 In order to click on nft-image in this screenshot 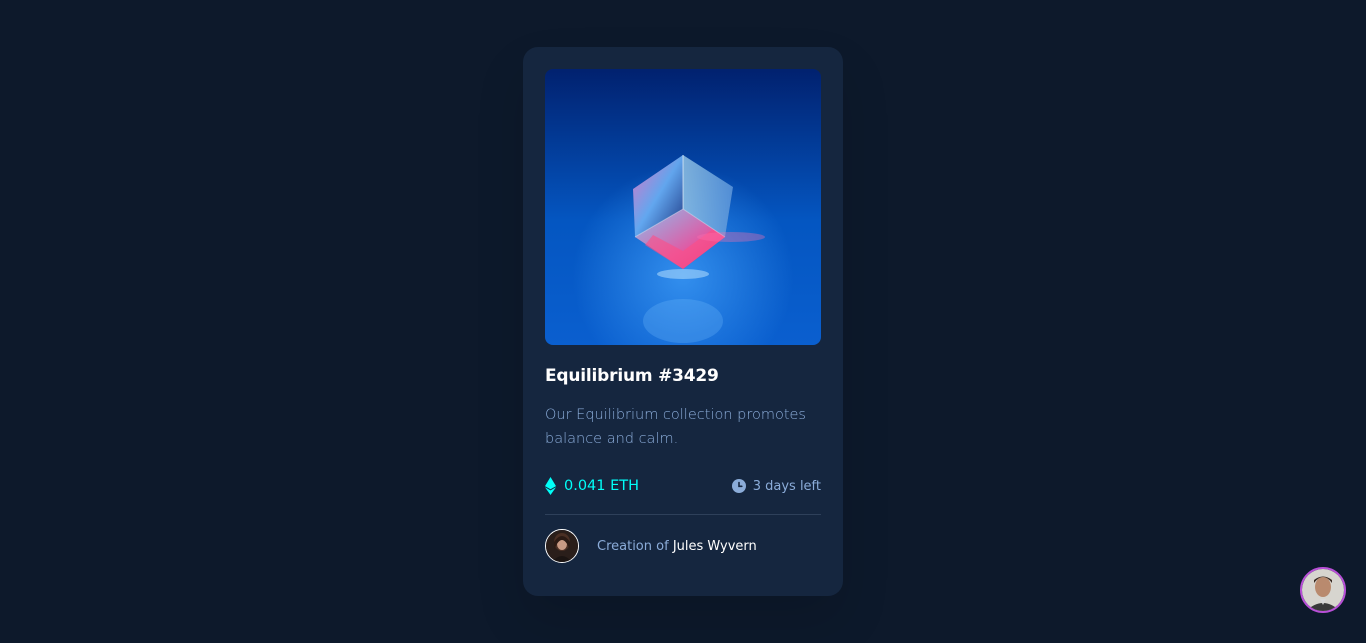, I will do `click(683, 207)`.